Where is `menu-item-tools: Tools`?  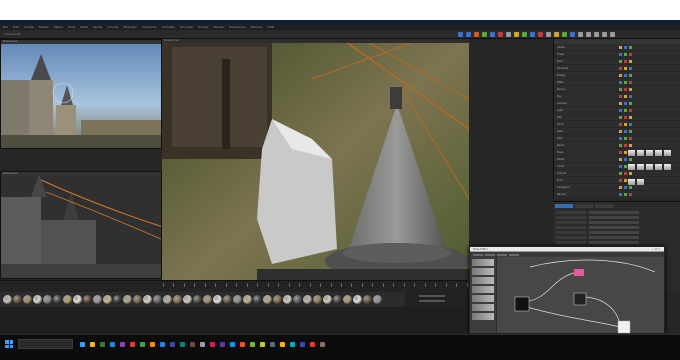
menu-item-tools: Tools is located at coordinates (71, 27).